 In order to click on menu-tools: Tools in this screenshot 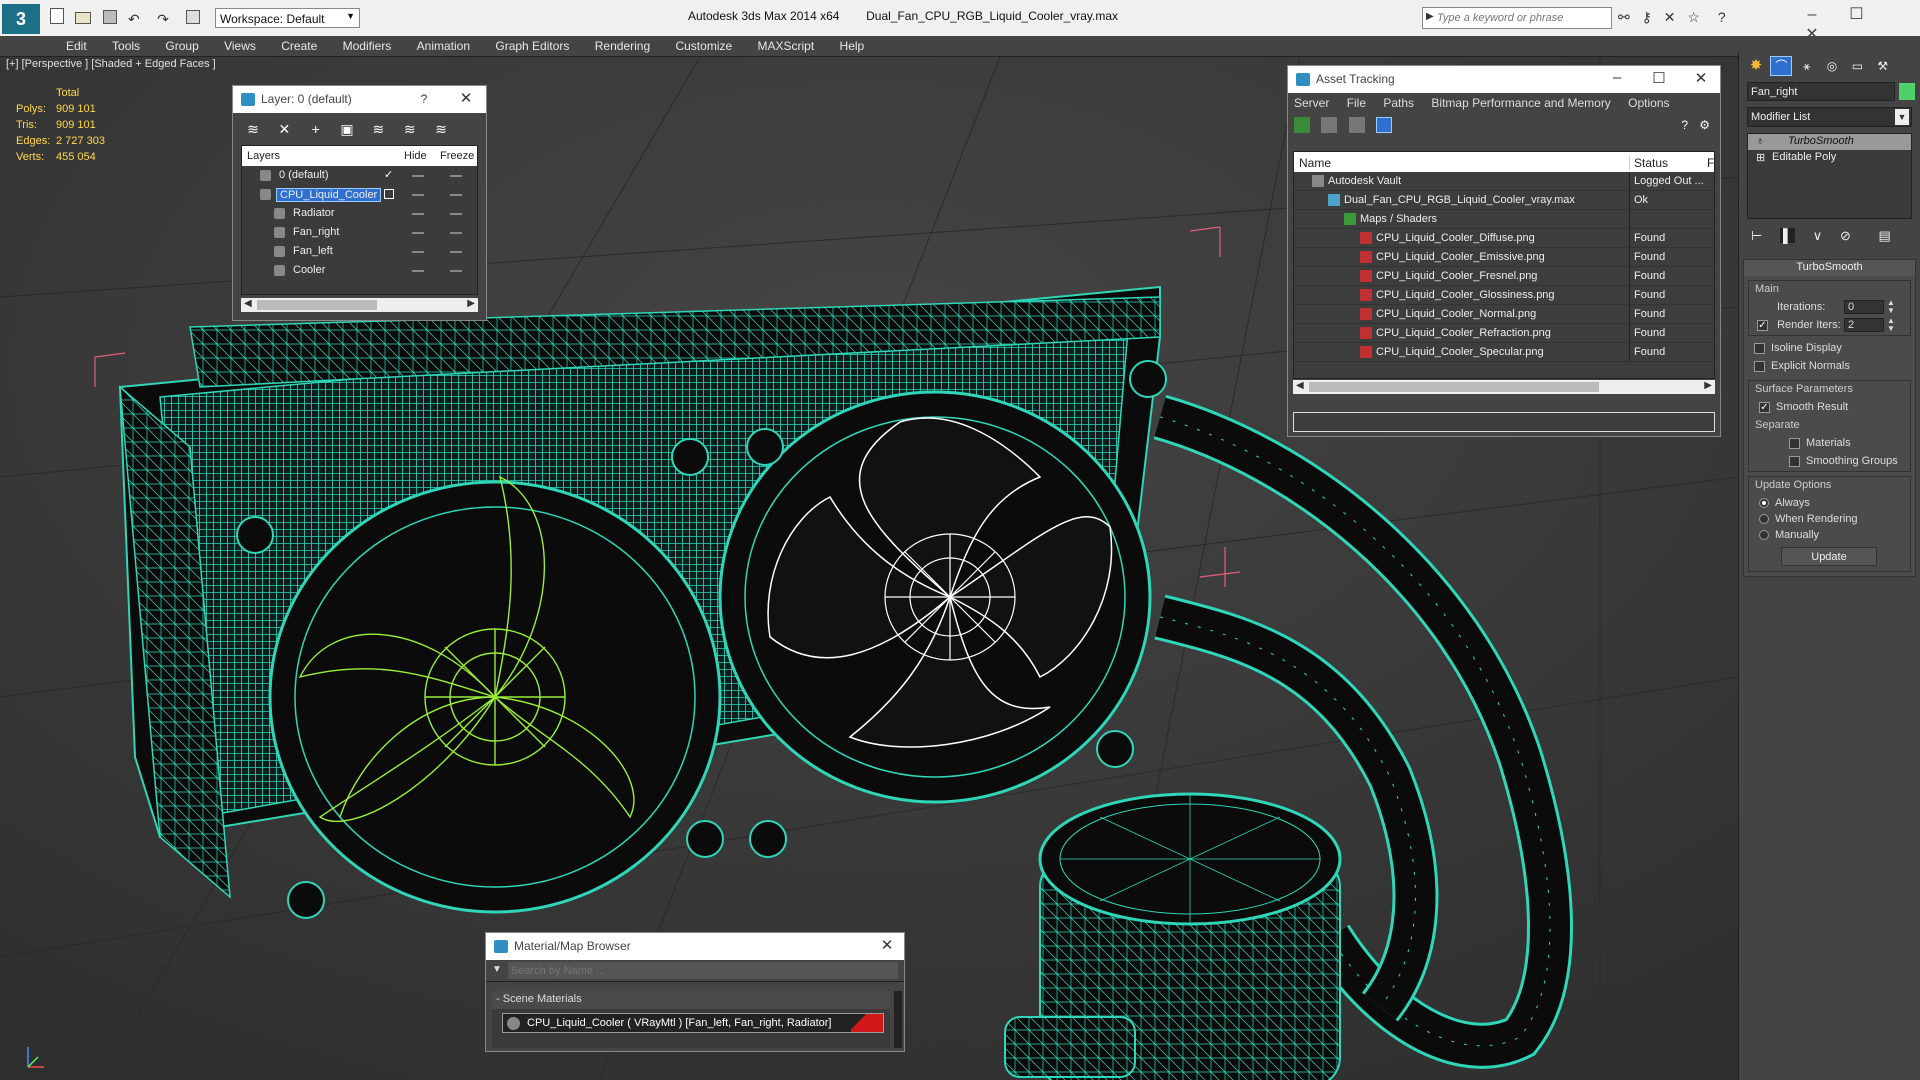, I will do `click(126, 46)`.